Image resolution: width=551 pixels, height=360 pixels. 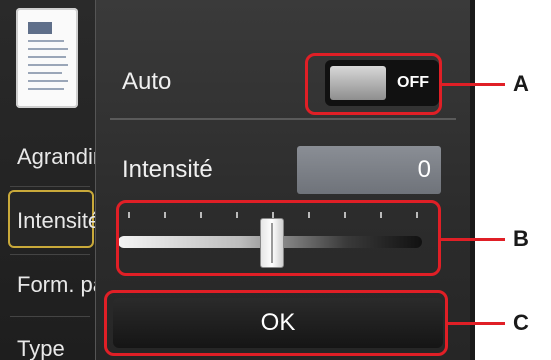 I want to click on callout-label-a: A, so click(x=521, y=83).